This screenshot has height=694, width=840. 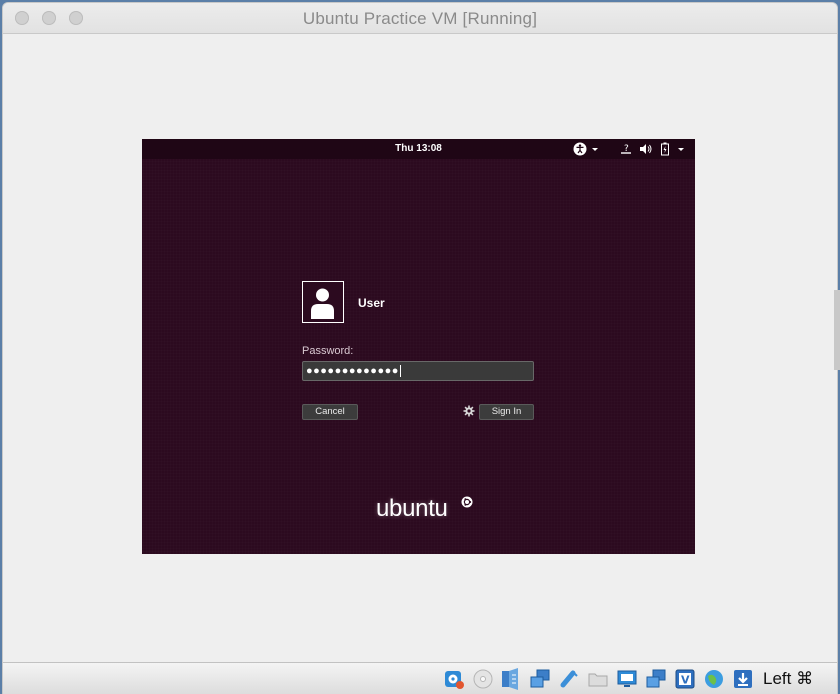 What do you see at coordinates (598, 679) in the screenshot?
I see `shared-folder-icon` at bounding box center [598, 679].